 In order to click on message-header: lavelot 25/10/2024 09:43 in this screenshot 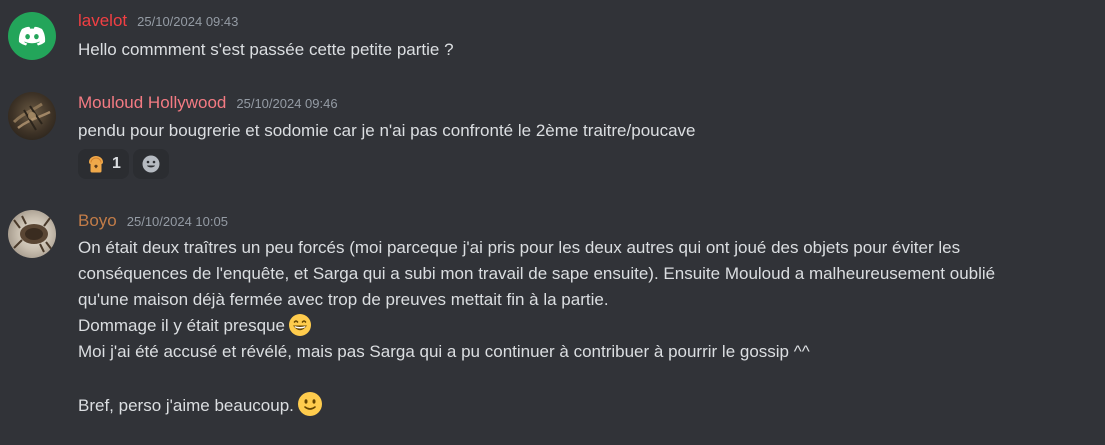, I will do `click(158, 22)`.